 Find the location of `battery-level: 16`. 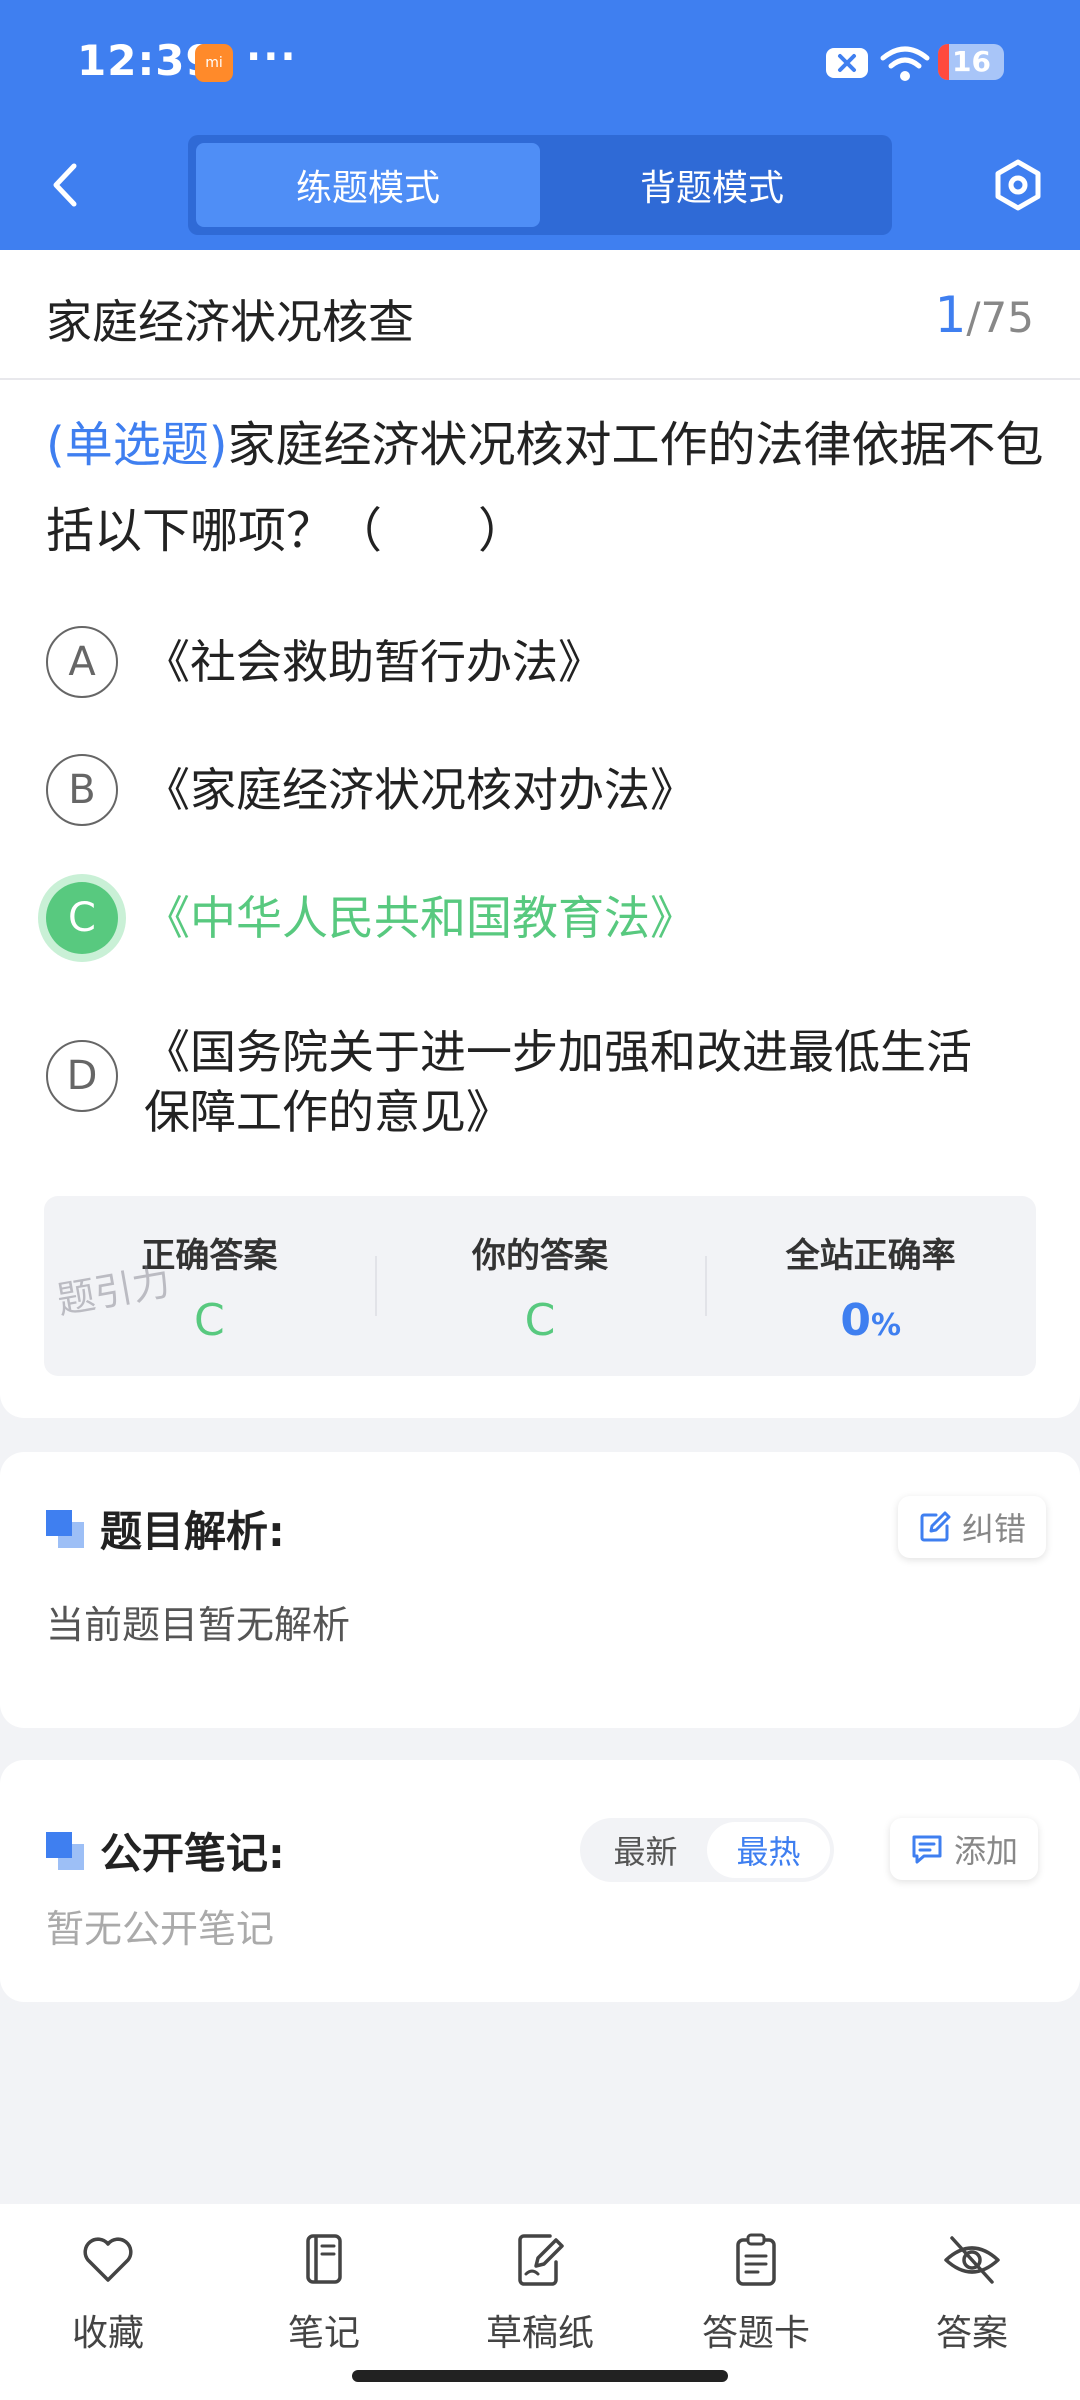

battery-level: 16 is located at coordinates (971, 61).